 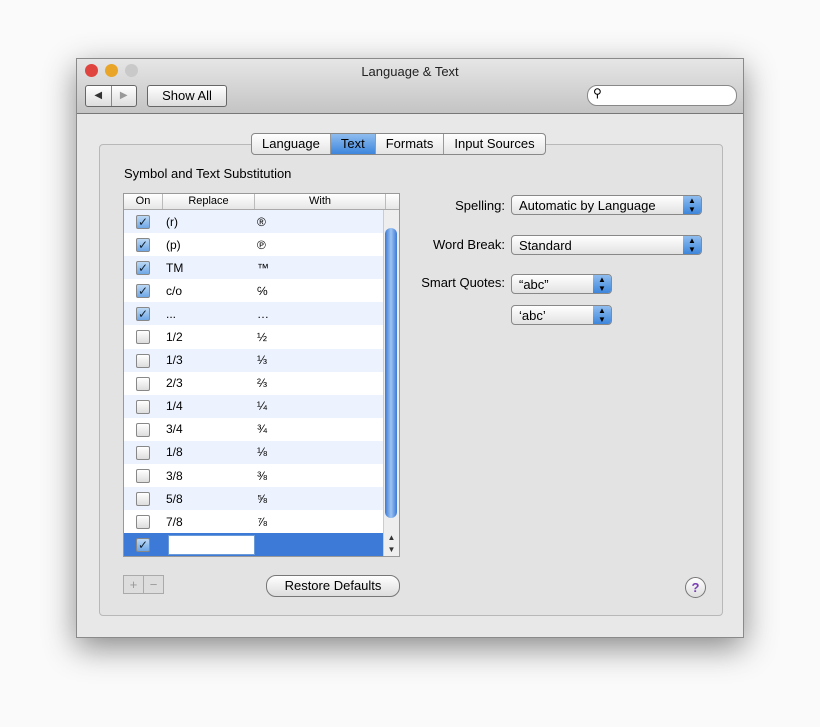 I want to click on table-row: 3/4 ¾, so click(x=261, y=429).